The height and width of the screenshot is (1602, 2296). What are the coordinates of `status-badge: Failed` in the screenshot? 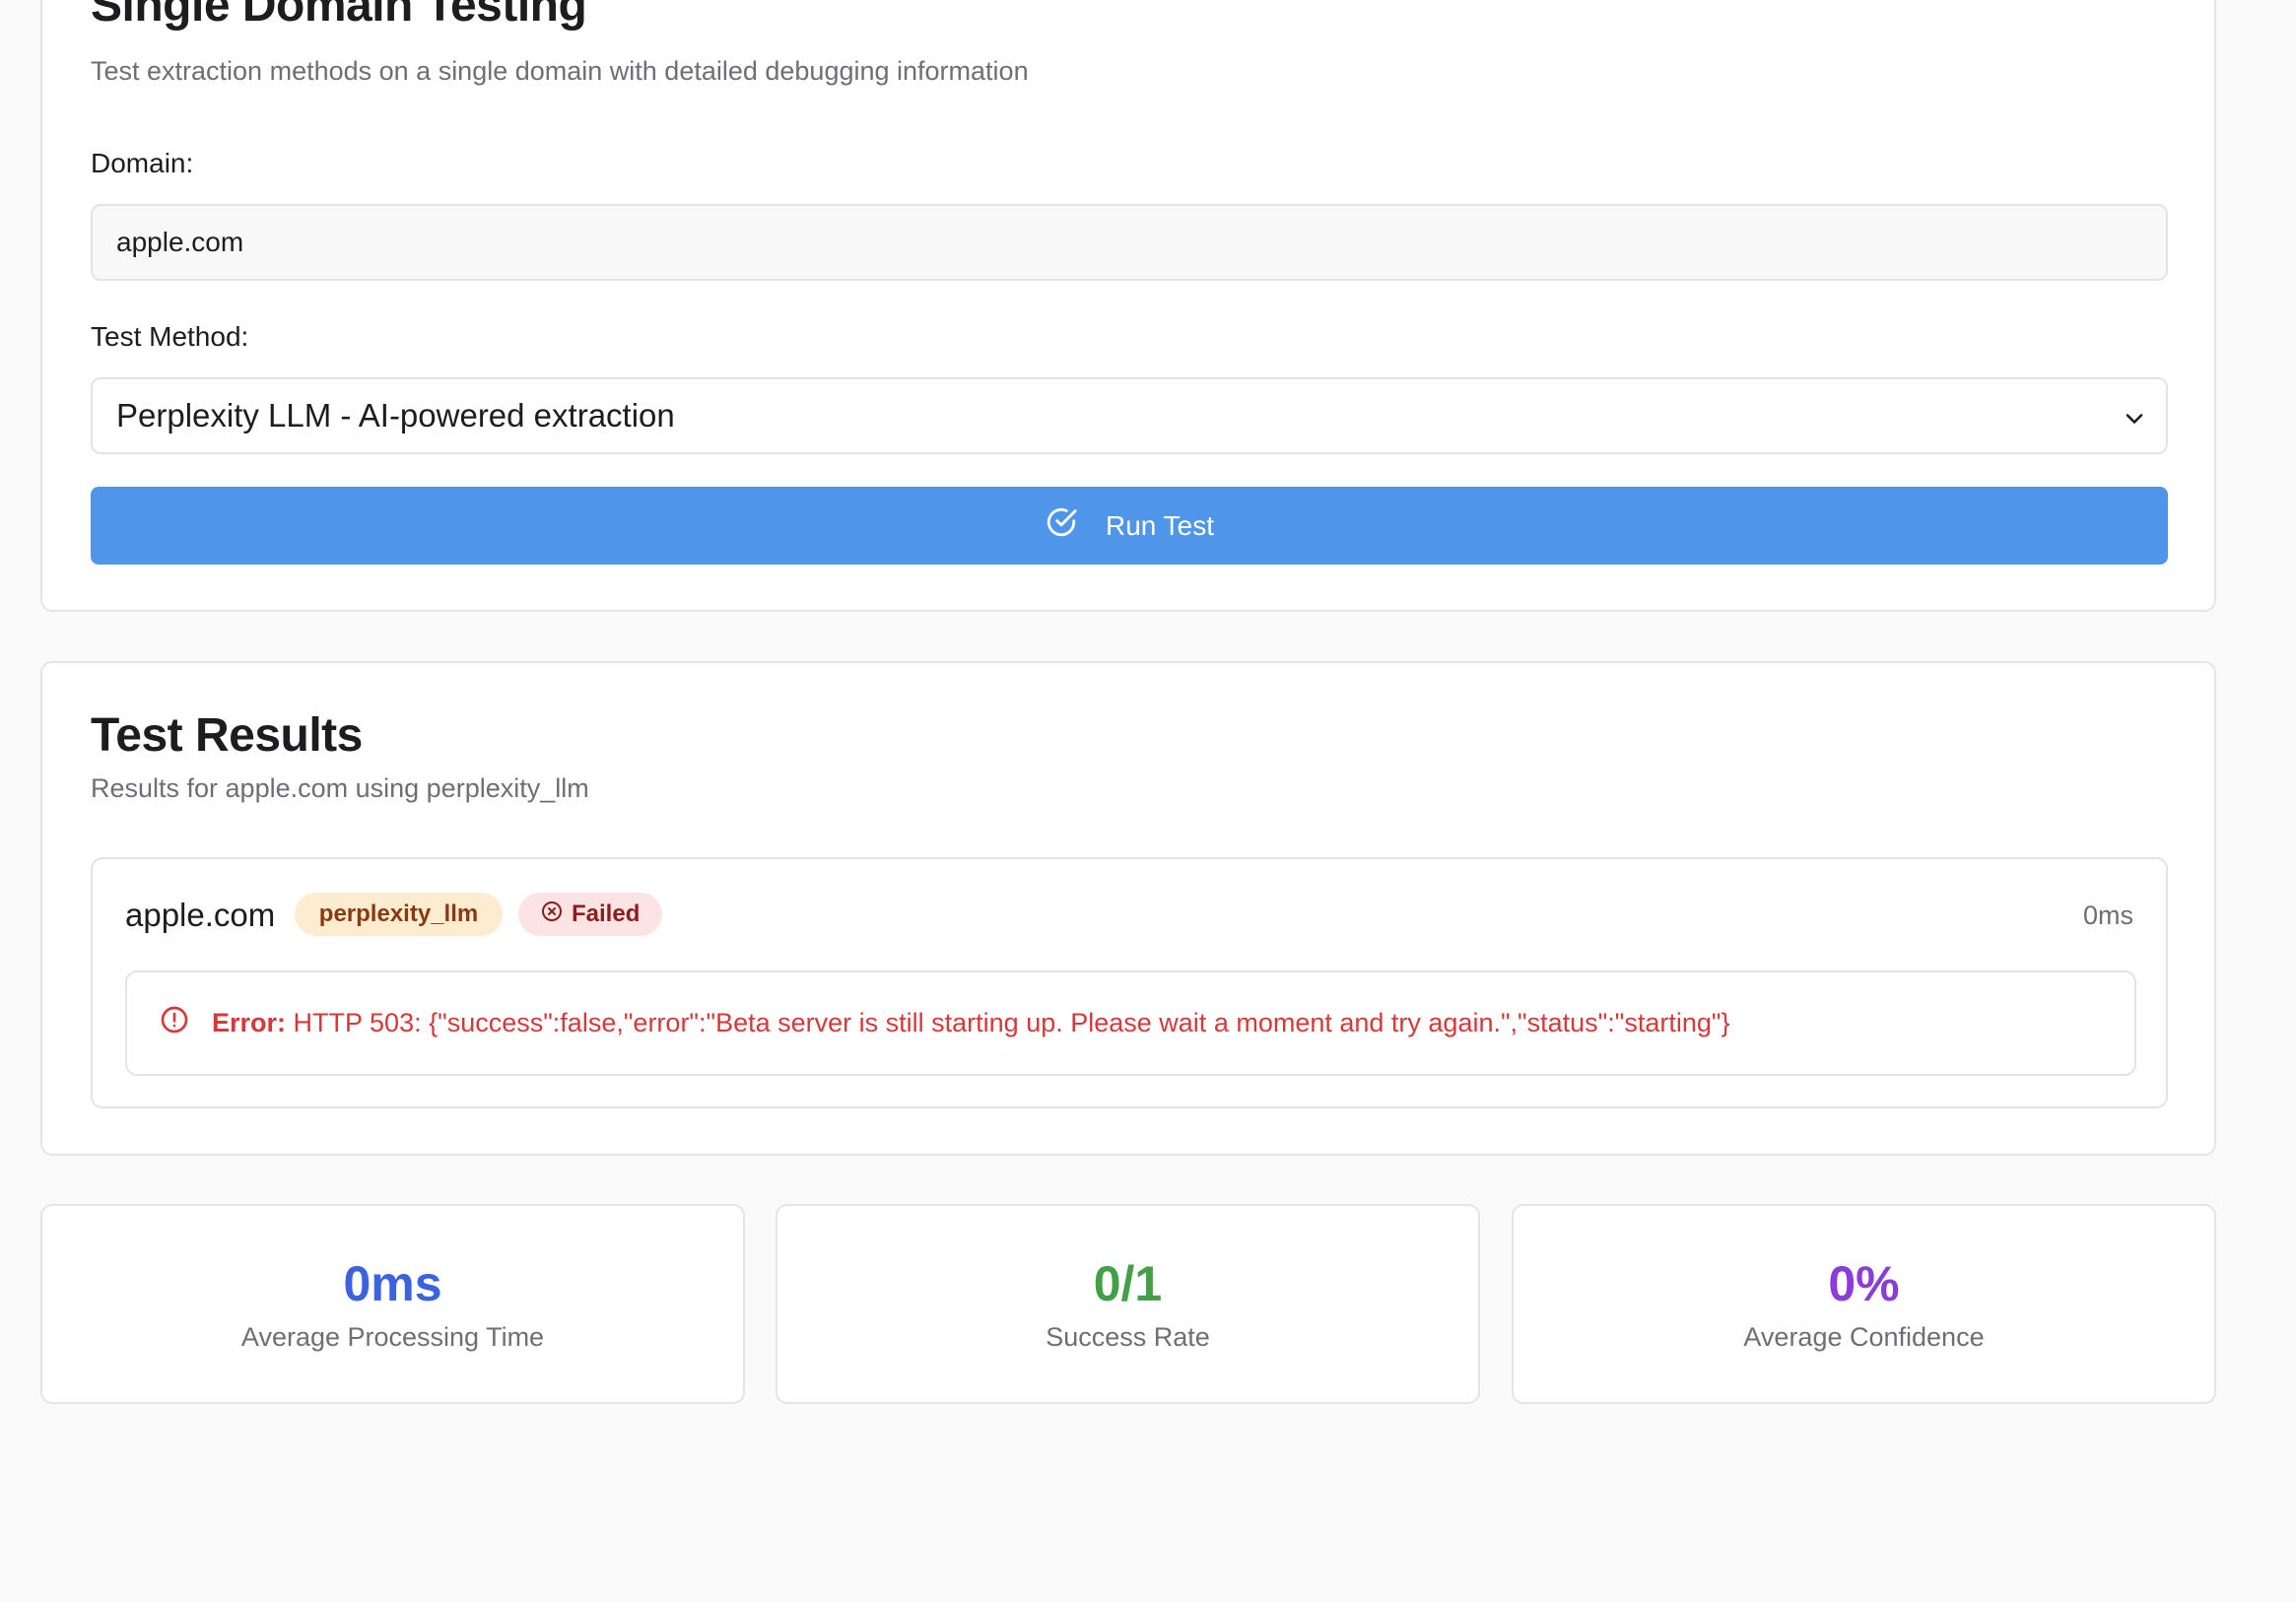 It's located at (590, 914).